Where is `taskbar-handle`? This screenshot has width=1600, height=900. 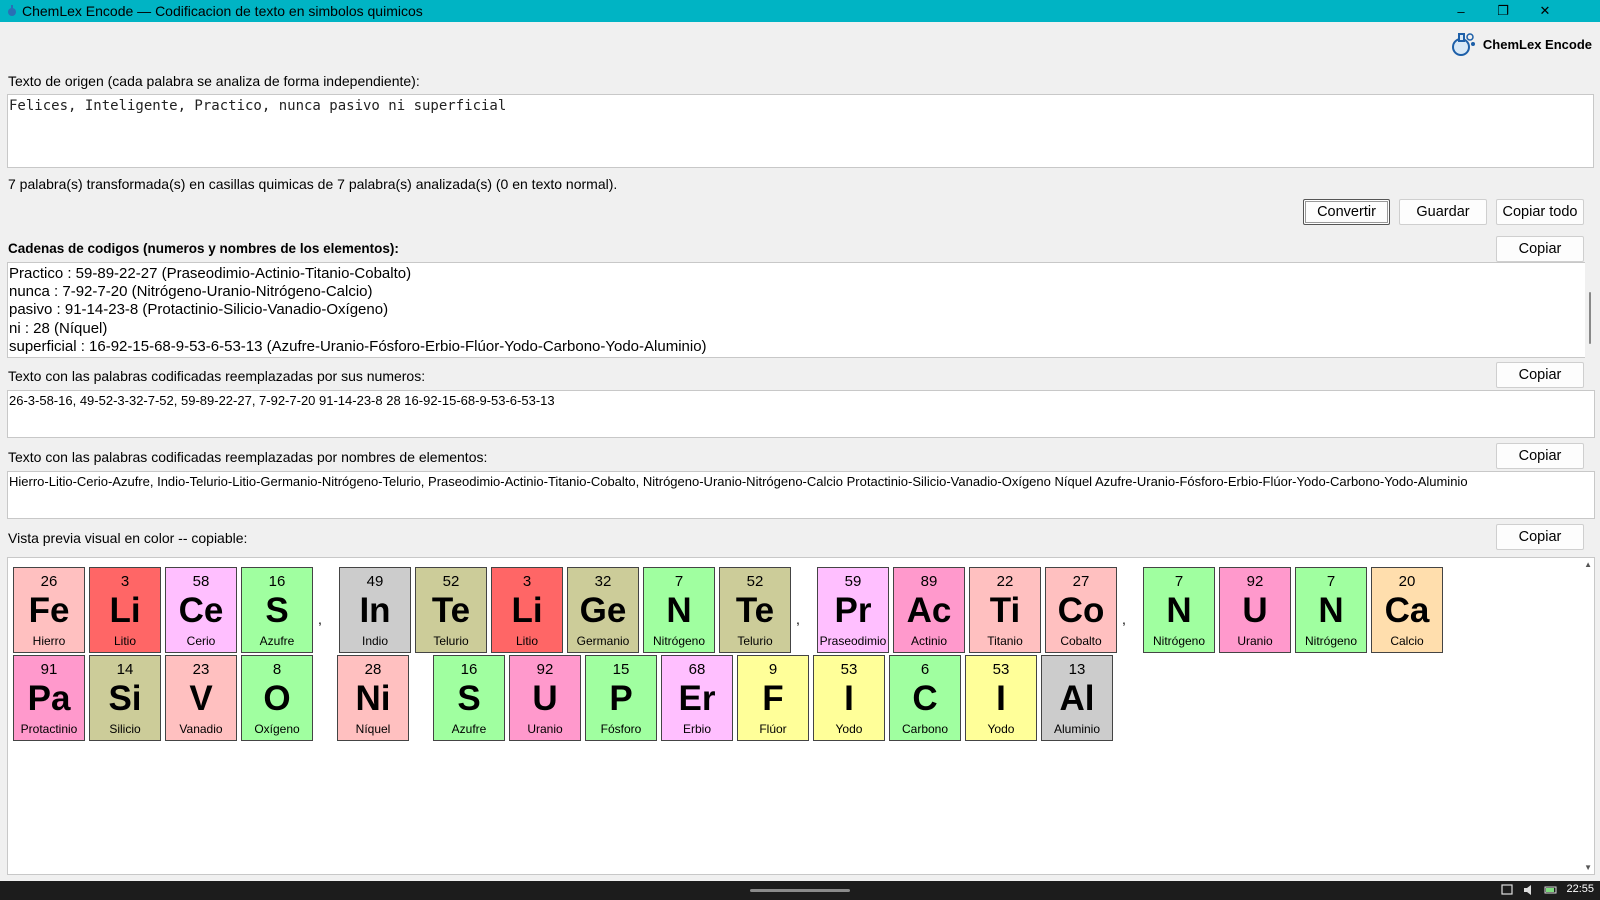 taskbar-handle is located at coordinates (800, 890).